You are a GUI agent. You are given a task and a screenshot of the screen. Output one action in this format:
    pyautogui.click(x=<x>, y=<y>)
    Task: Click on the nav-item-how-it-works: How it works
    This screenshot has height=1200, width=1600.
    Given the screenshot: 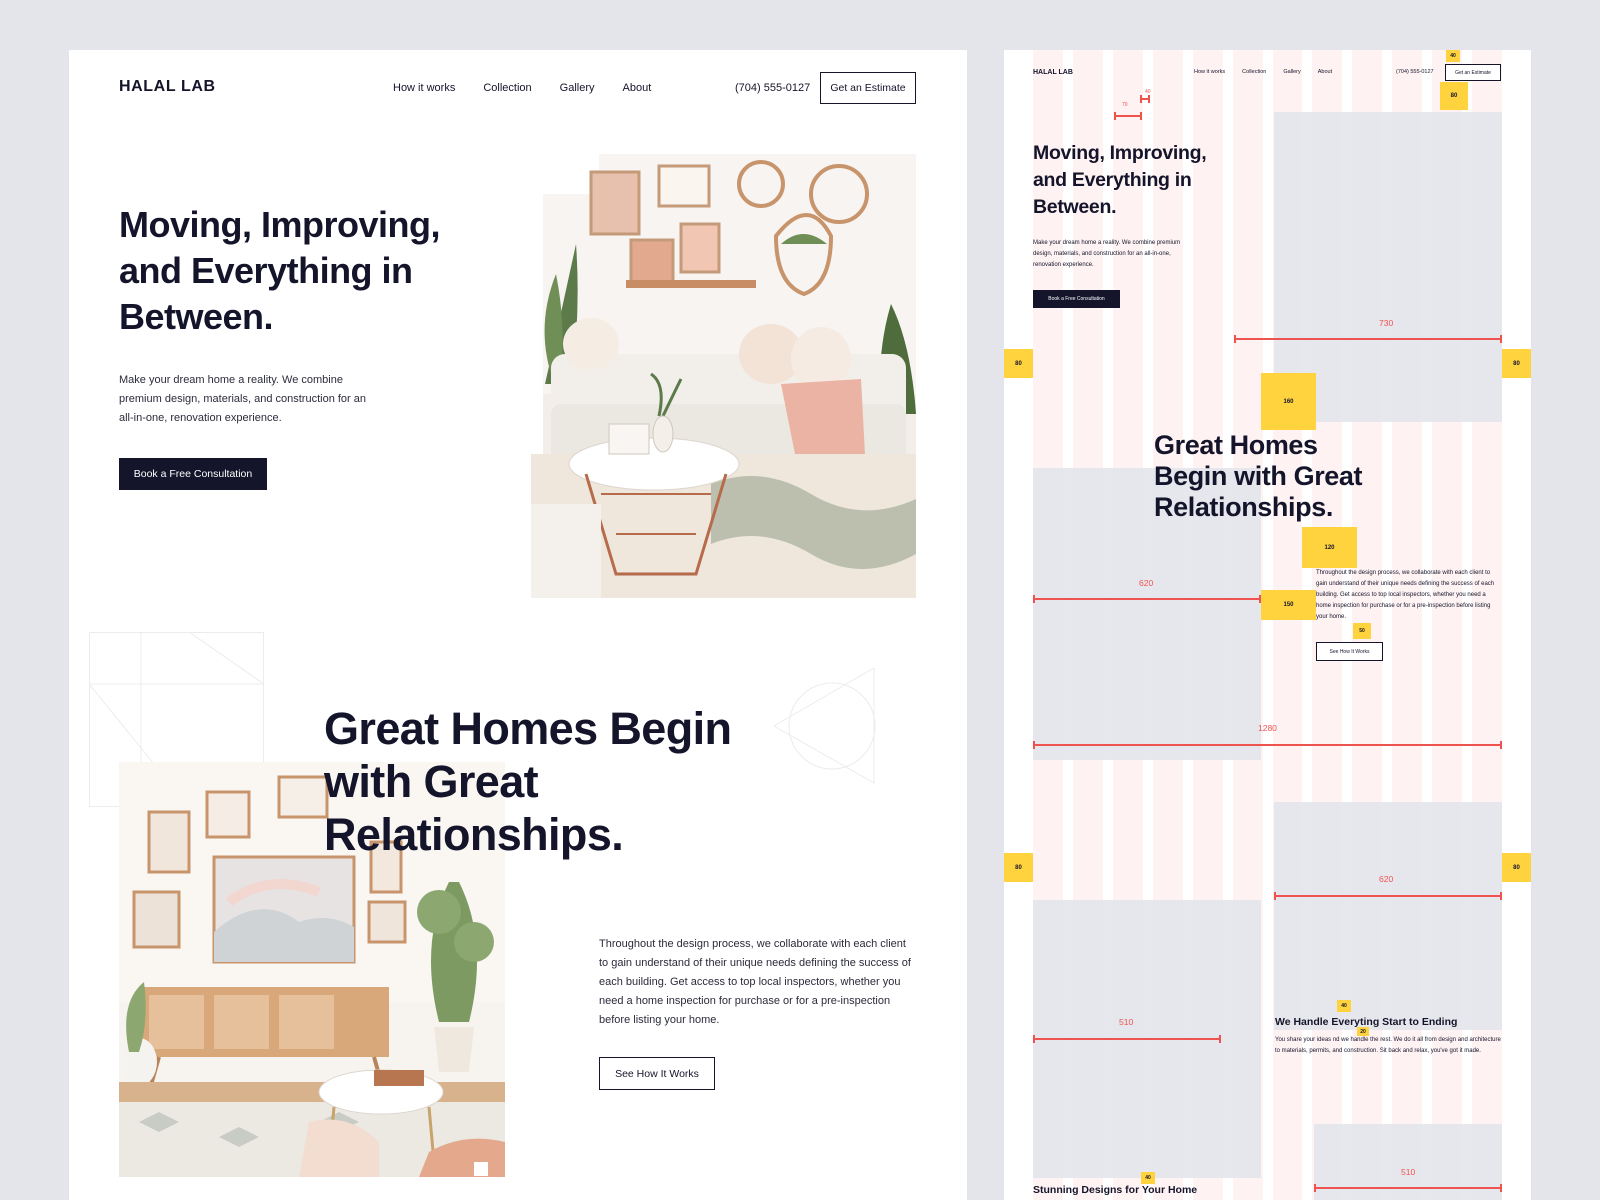 What is the action you would take?
    pyautogui.click(x=424, y=88)
    